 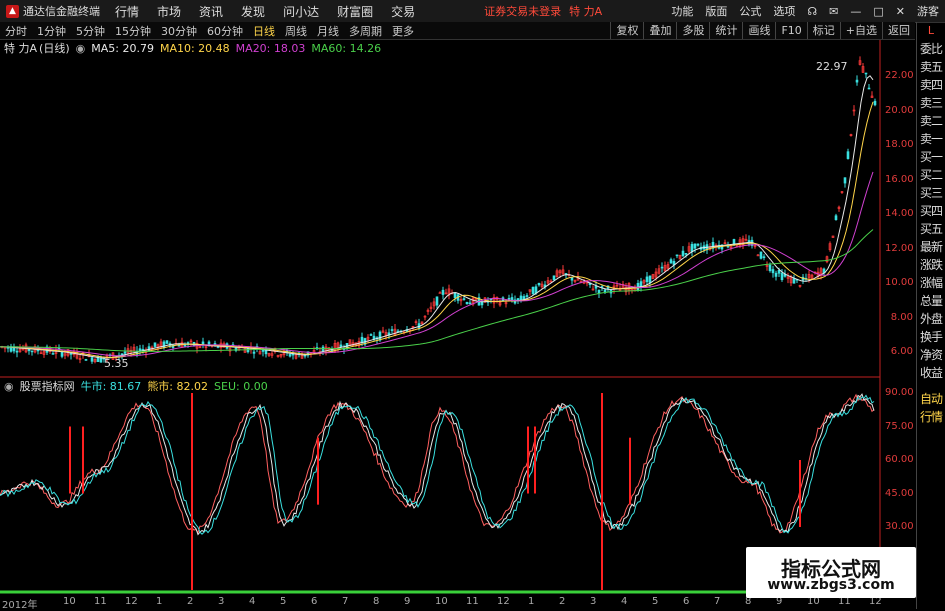 I want to click on price-tick: 16.00, so click(x=899, y=179).